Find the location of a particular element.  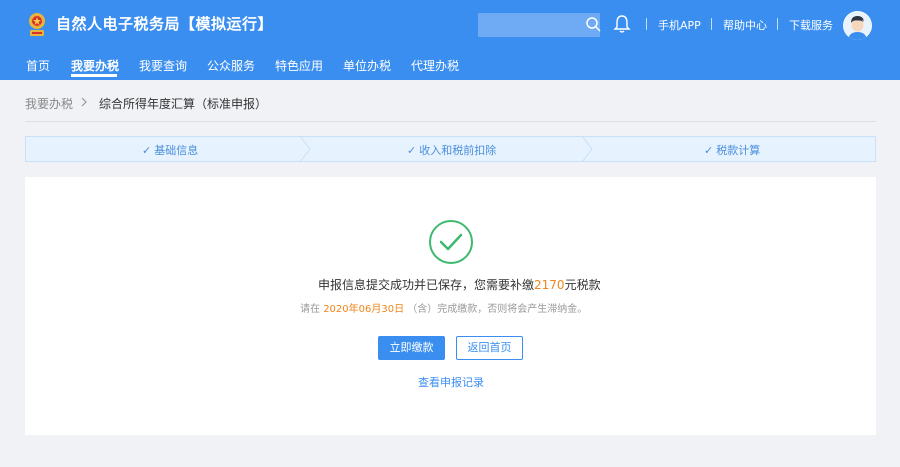

tax-amount: 2170 is located at coordinates (549, 285).